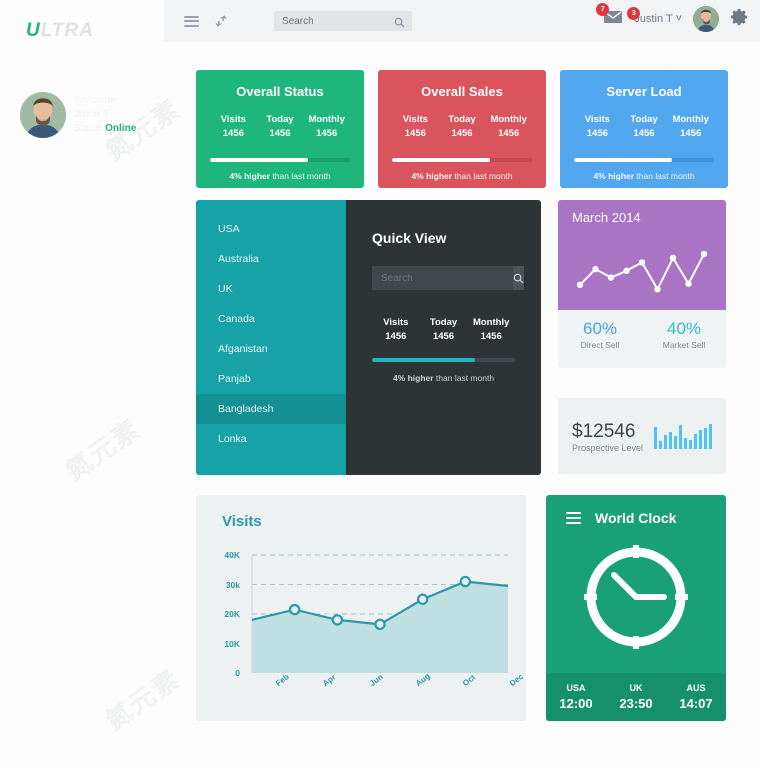  I want to click on quick-view-title: Quick View, so click(409, 238).